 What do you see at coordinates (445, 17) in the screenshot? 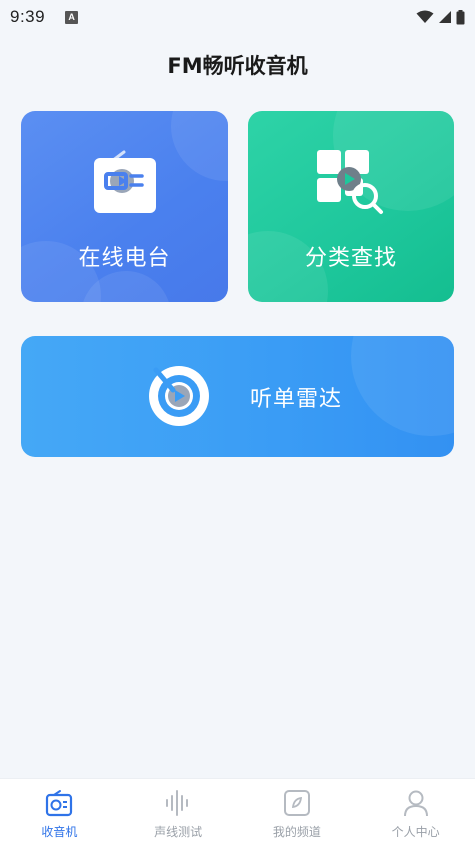
I see `signal-icon` at bounding box center [445, 17].